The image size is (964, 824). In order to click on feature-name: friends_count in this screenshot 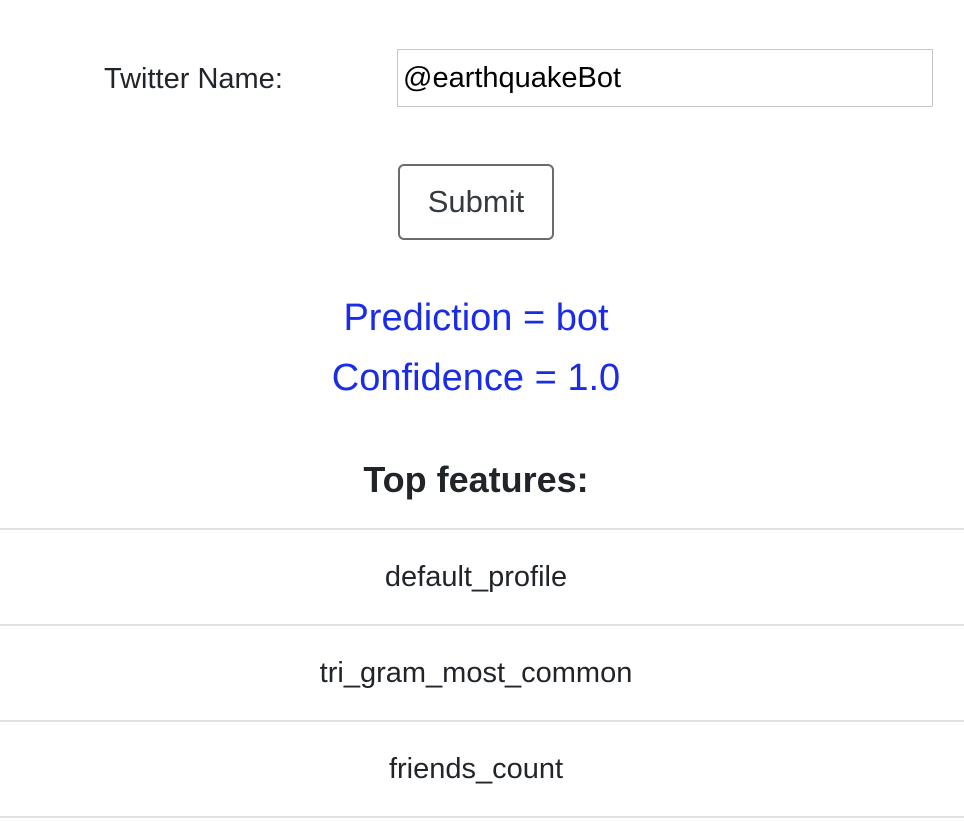, I will do `click(476, 768)`.